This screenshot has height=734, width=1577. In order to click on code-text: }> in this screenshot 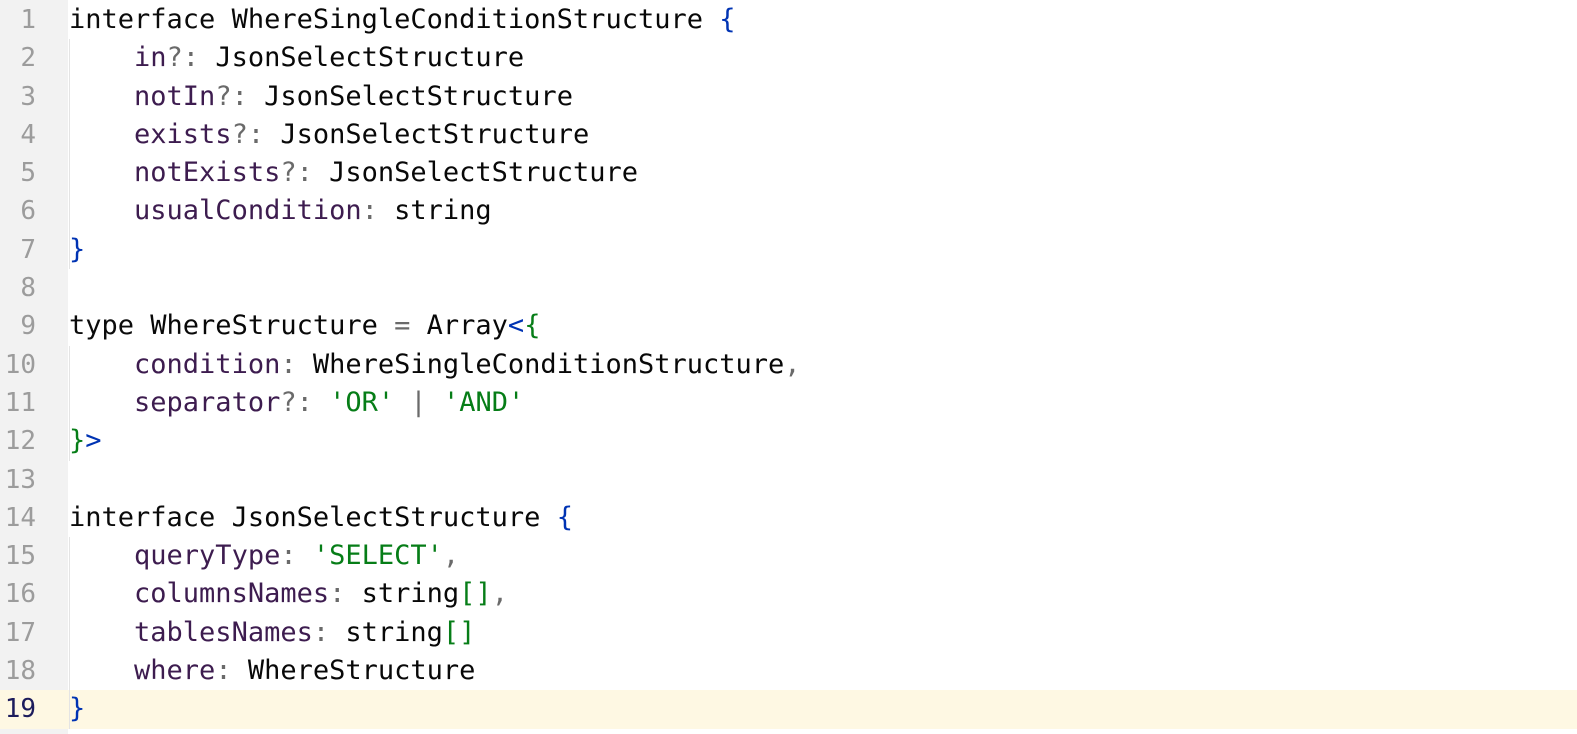, I will do `click(85, 441)`.